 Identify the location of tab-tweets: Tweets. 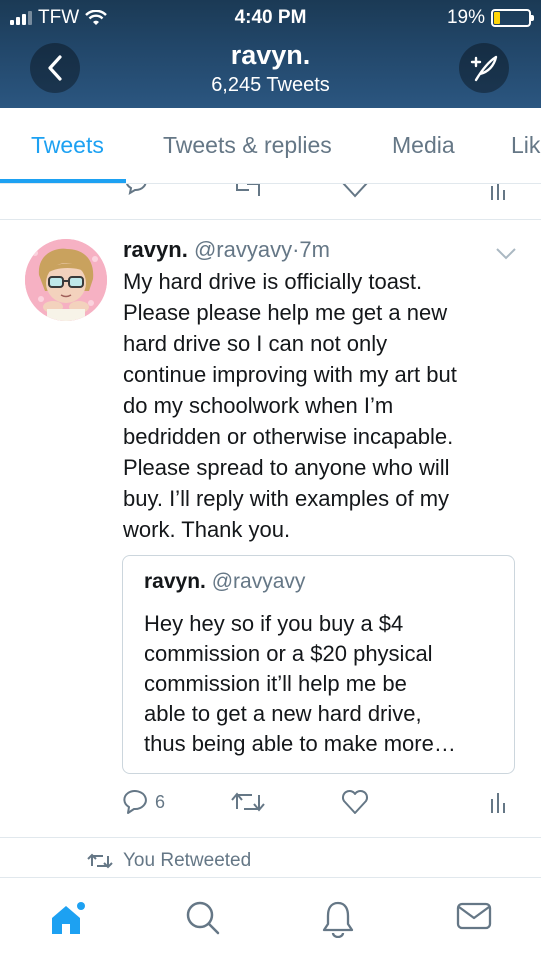
(67, 145).